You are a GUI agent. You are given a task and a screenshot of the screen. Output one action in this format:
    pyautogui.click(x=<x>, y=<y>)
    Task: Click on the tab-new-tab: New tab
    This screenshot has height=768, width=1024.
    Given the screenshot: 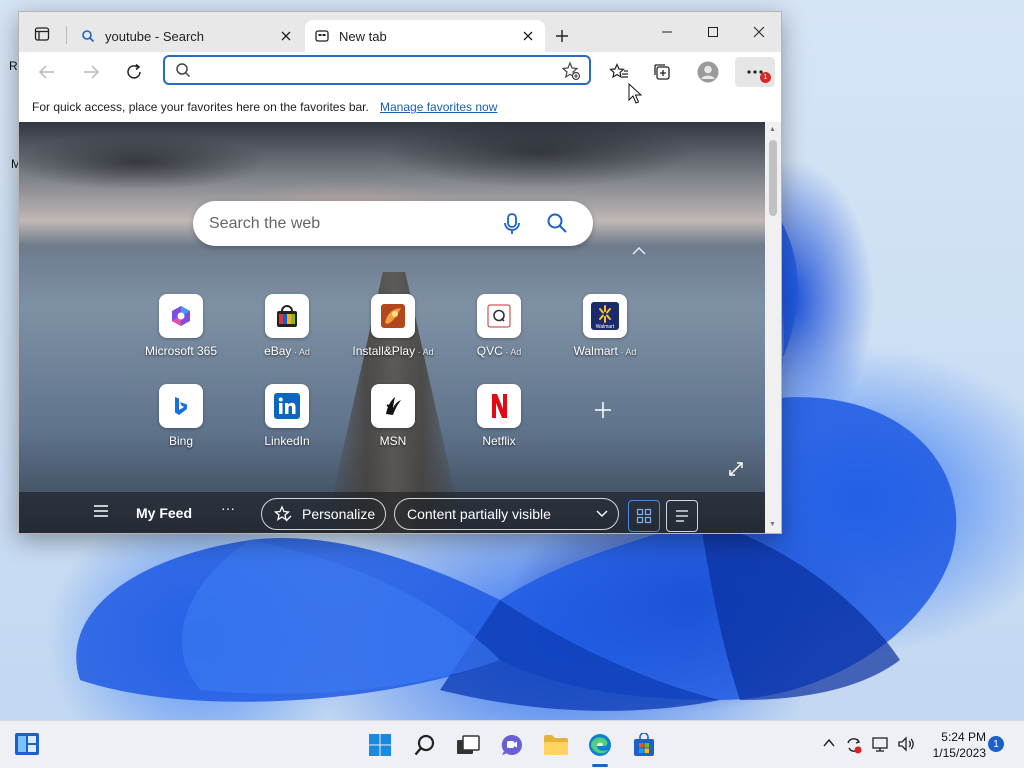 What is the action you would take?
    pyautogui.click(x=425, y=36)
    